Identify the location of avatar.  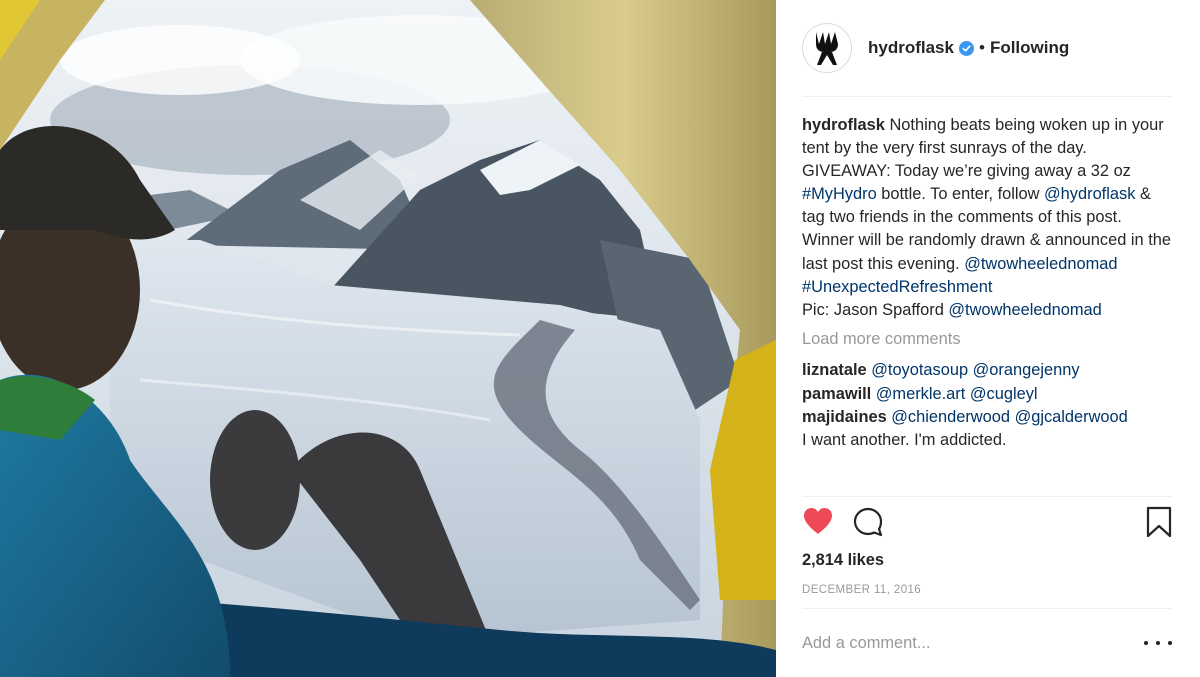
(827, 48).